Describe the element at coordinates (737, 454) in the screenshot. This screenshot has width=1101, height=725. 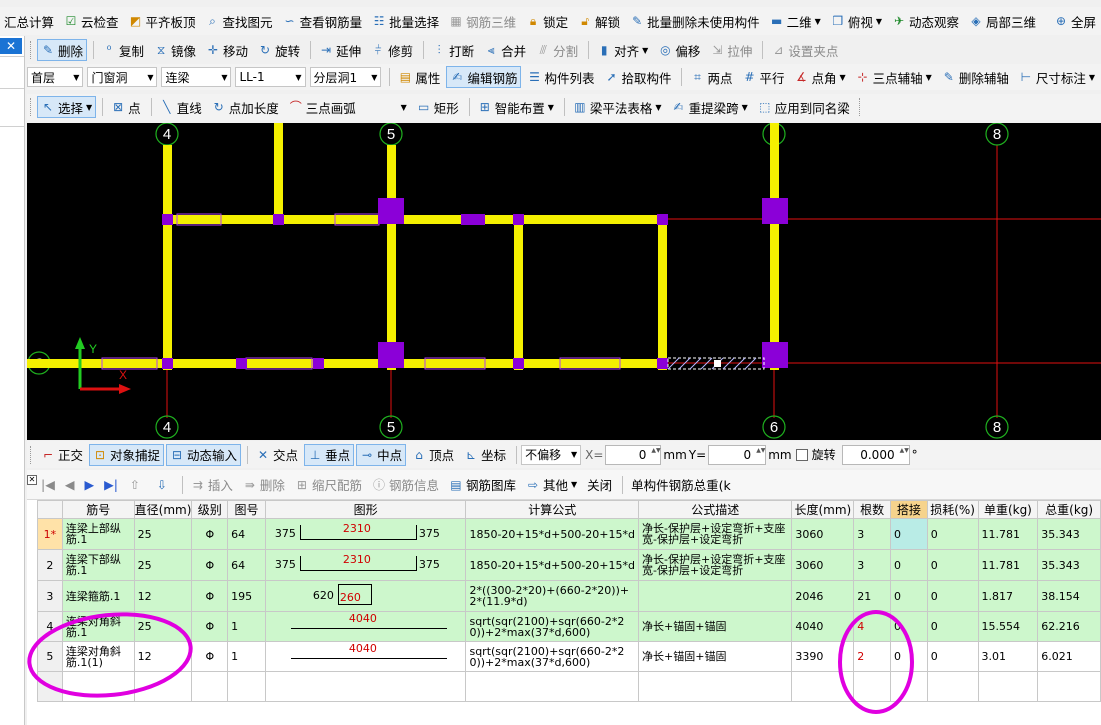
I see `y-coordinate-input: 0` at that location.